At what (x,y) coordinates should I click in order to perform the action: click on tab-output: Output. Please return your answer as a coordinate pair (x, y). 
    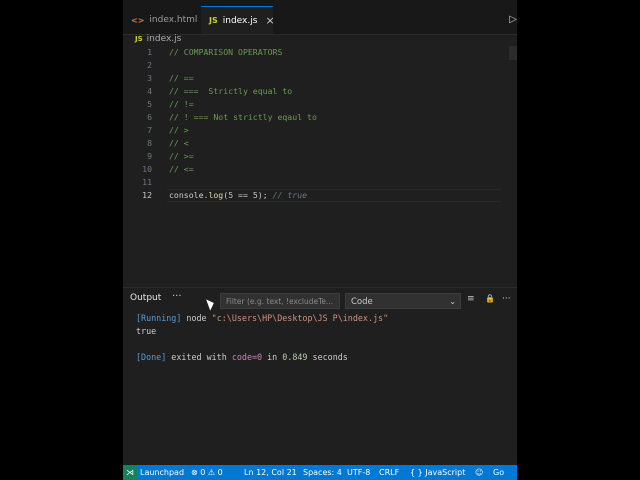
    Looking at the image, I should click on (145, 298).